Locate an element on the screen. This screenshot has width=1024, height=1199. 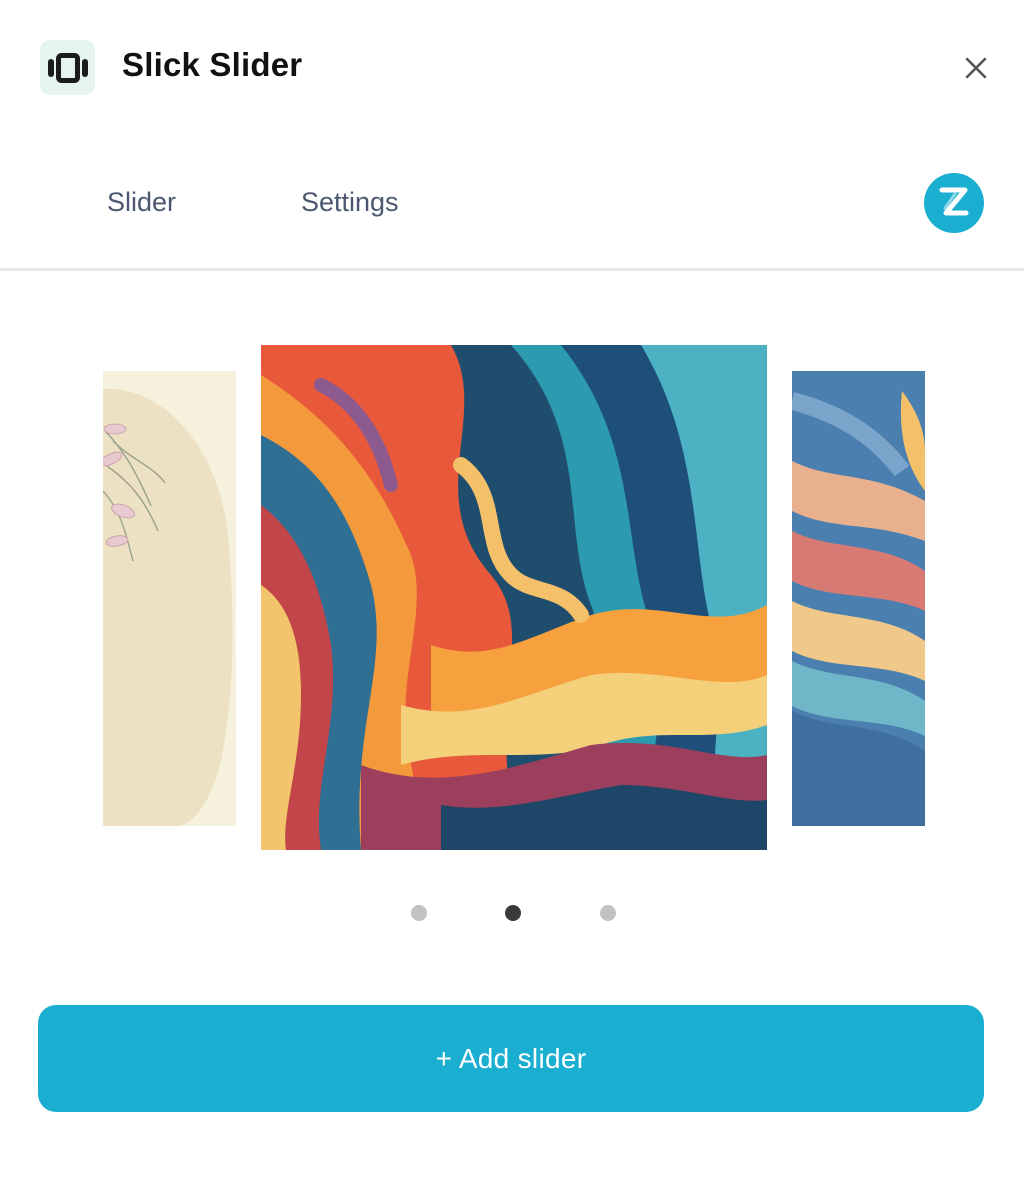
slide-previous is located at coordinates (169, 598).